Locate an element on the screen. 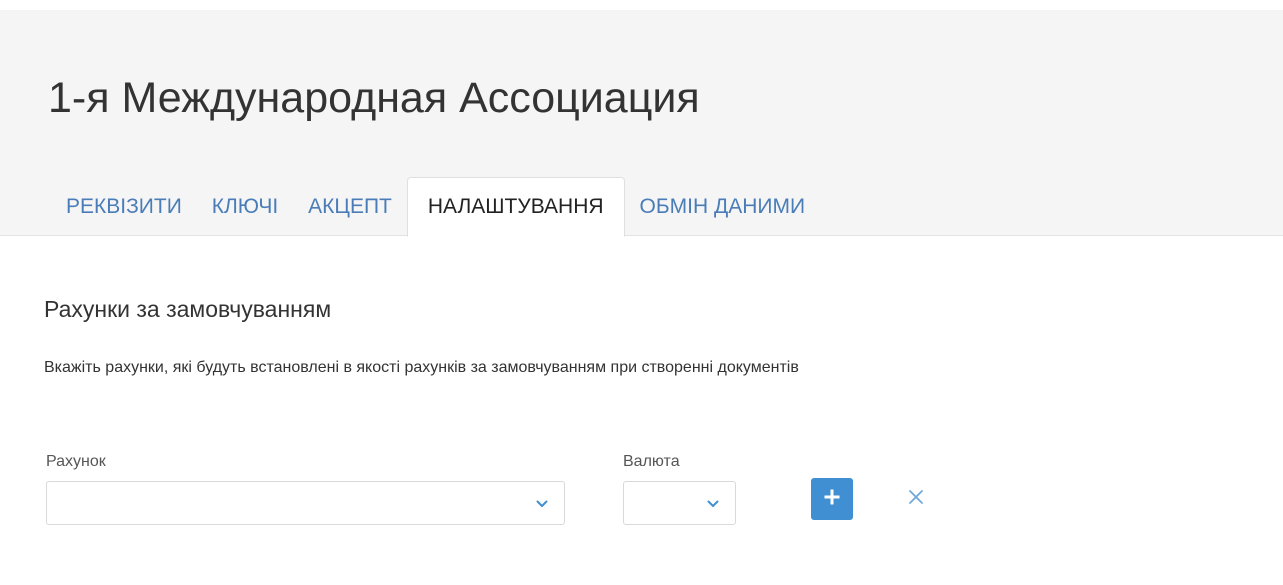 The height and width of the screenshot is (585, 1283). account-select is located at coordinates (305, 503).